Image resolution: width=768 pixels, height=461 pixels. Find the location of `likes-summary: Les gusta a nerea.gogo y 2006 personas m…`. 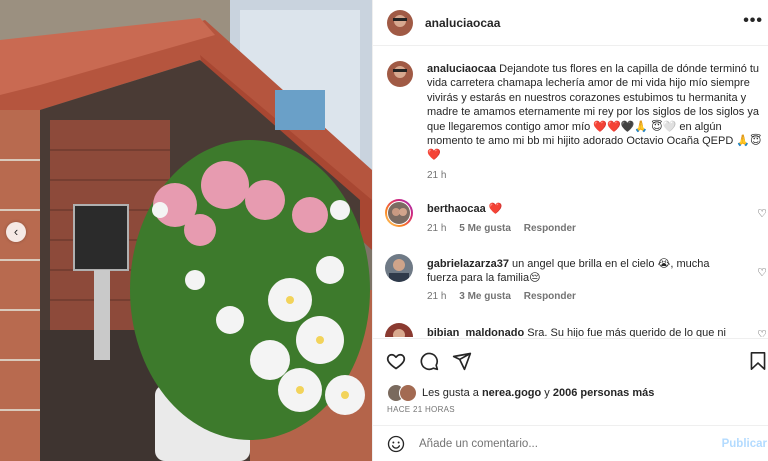

likes-summary: Les gusta a nerea.gogo y 2006 personas m… is located at coordinates (570, 393).